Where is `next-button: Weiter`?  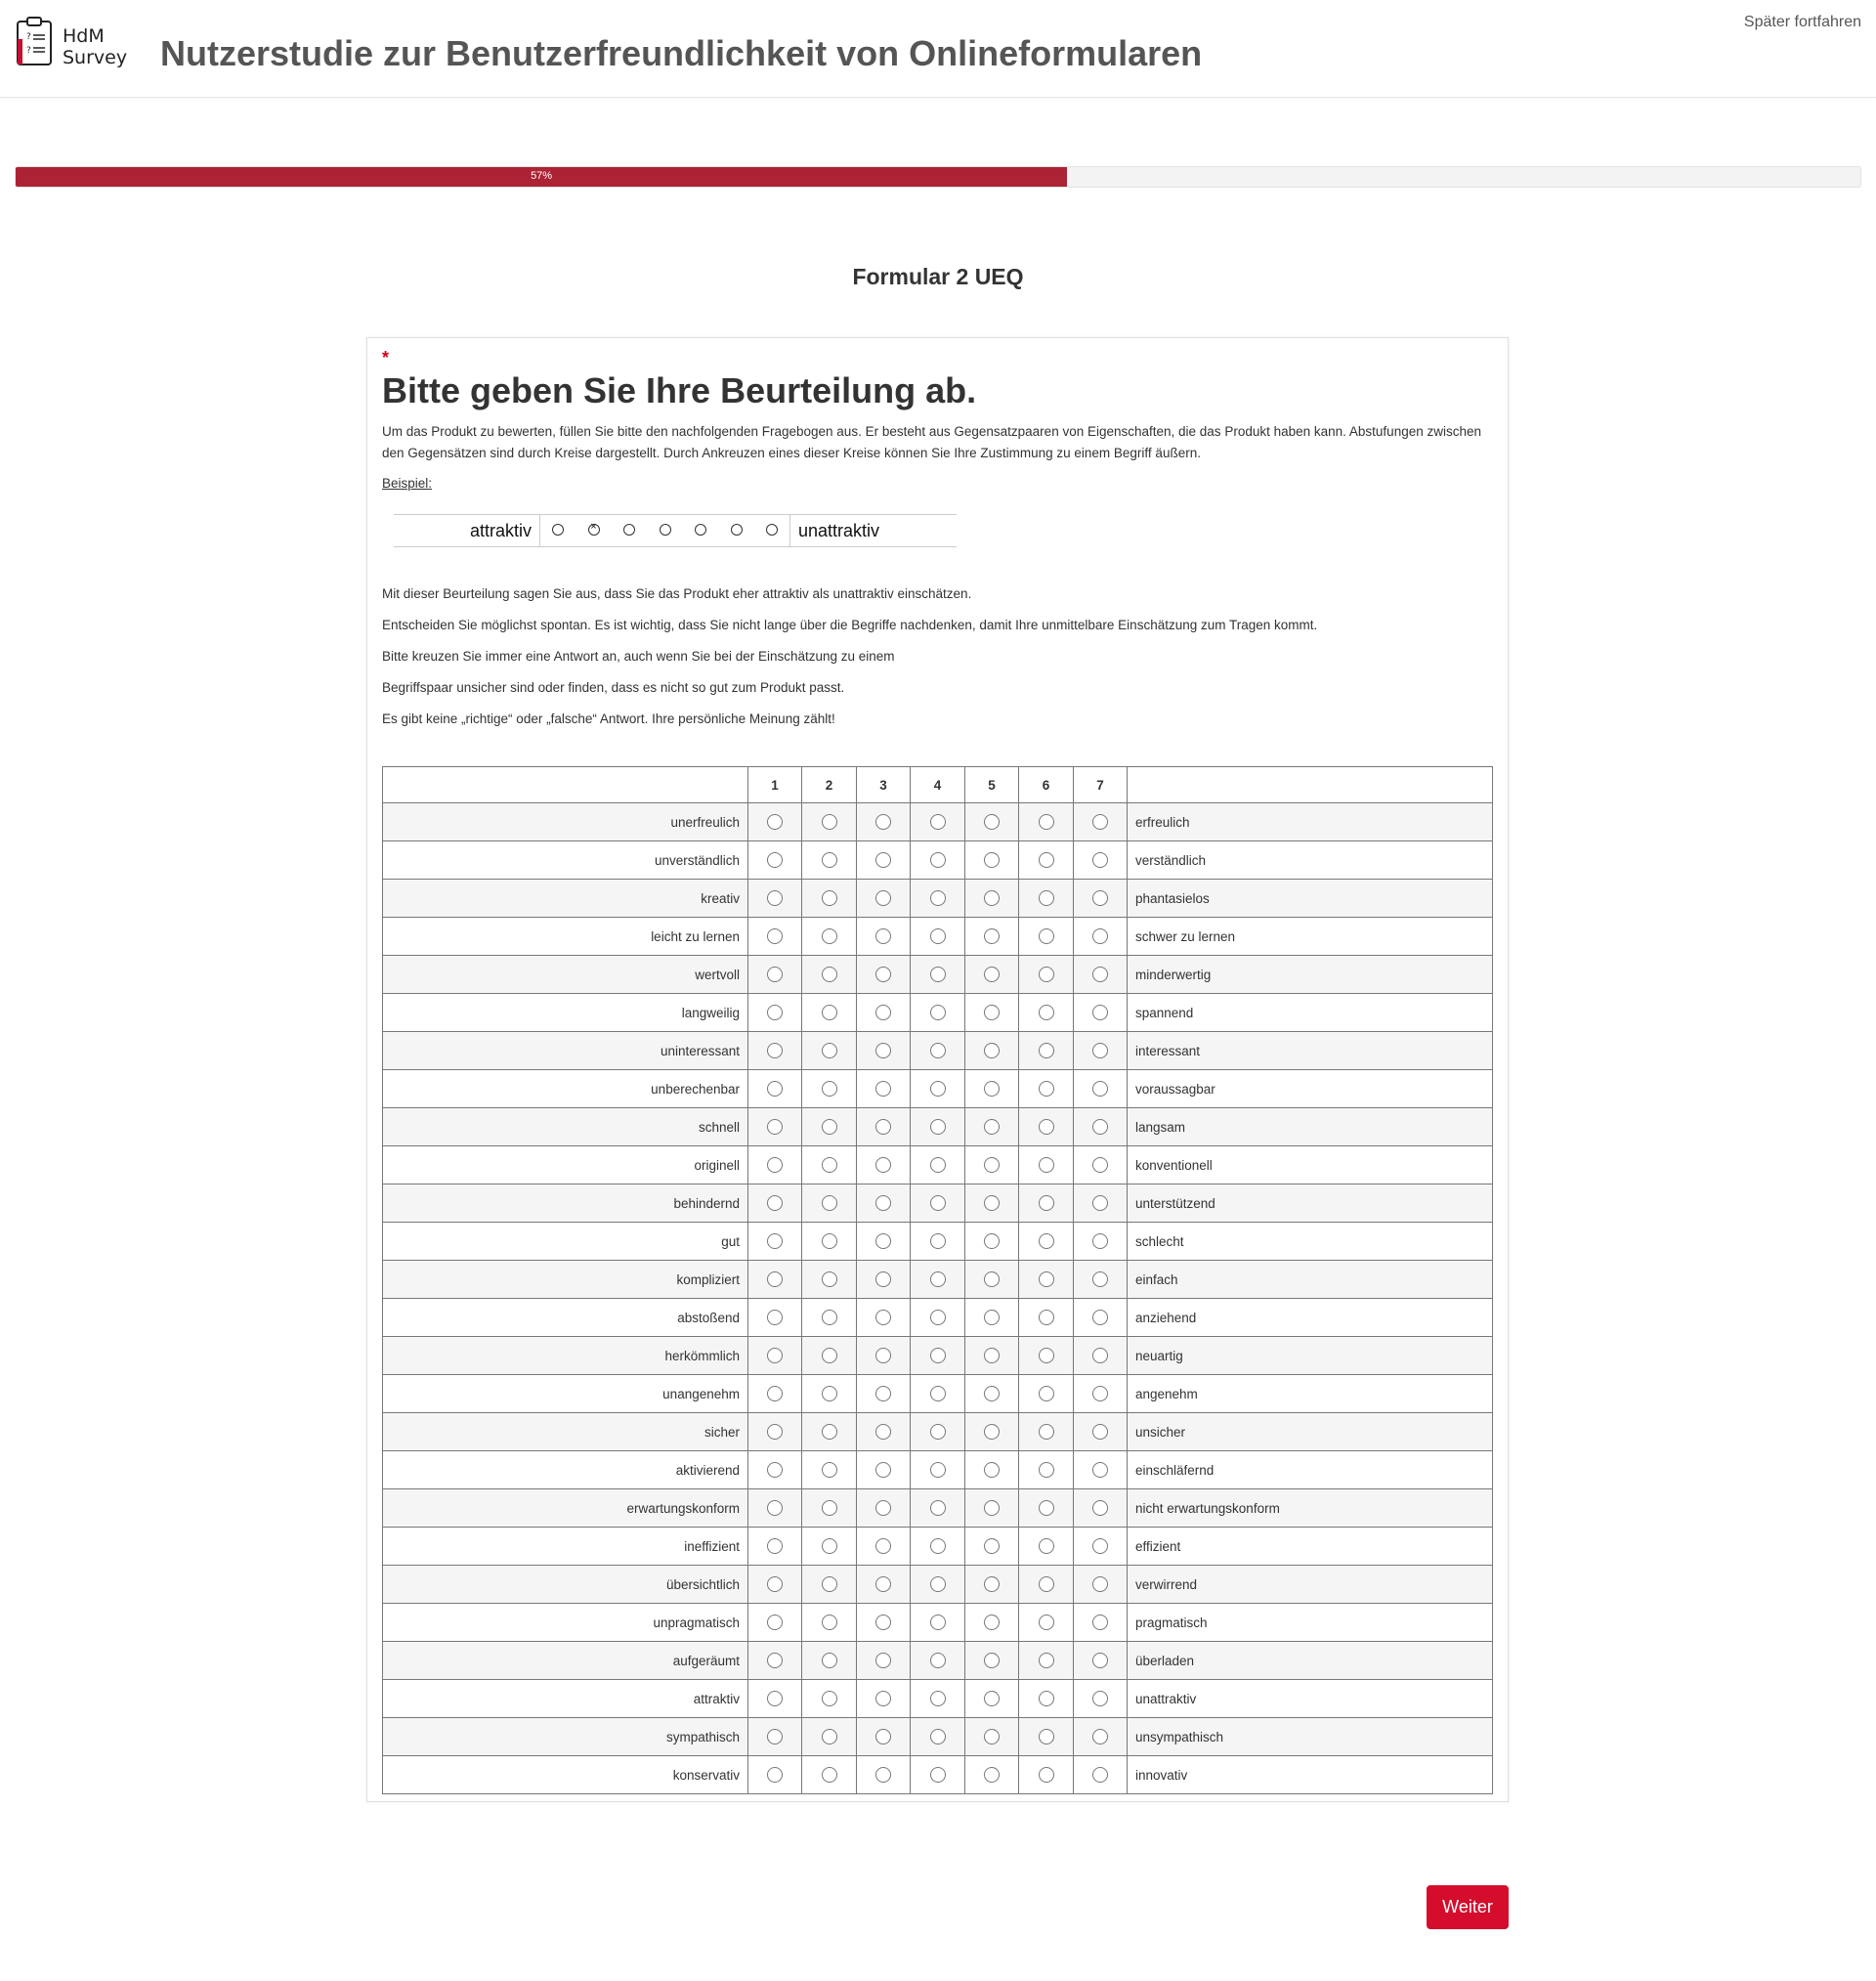 next-button: Weiter is located at coordinates (1468, 1907).